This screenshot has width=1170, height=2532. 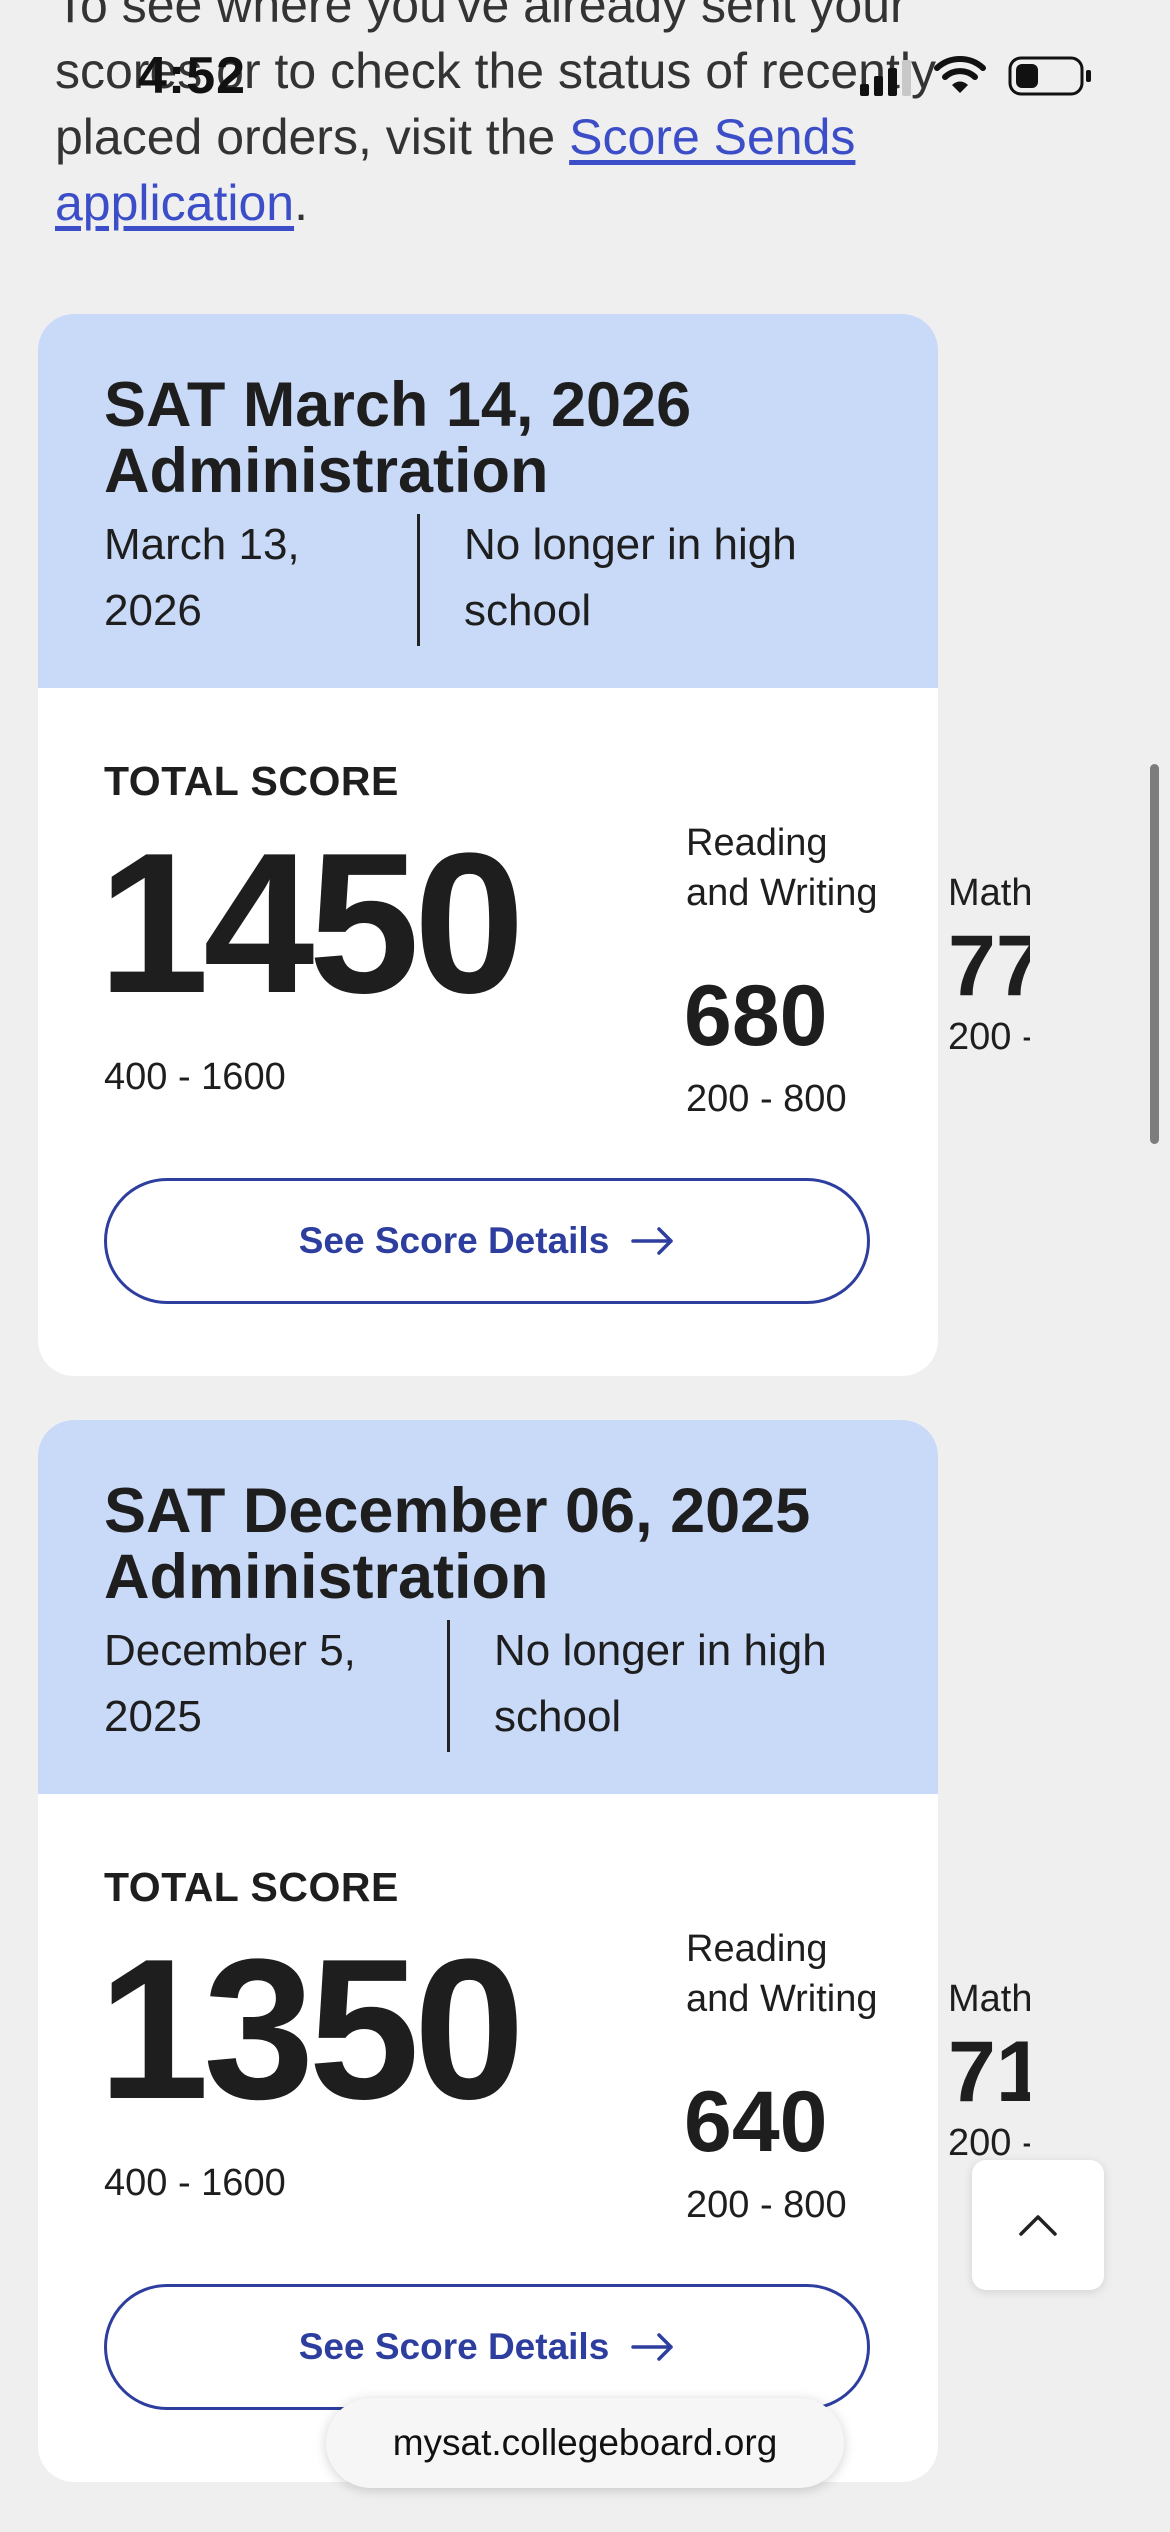 I want to click on section-score-math: 71, so click(x=989, y=2072).